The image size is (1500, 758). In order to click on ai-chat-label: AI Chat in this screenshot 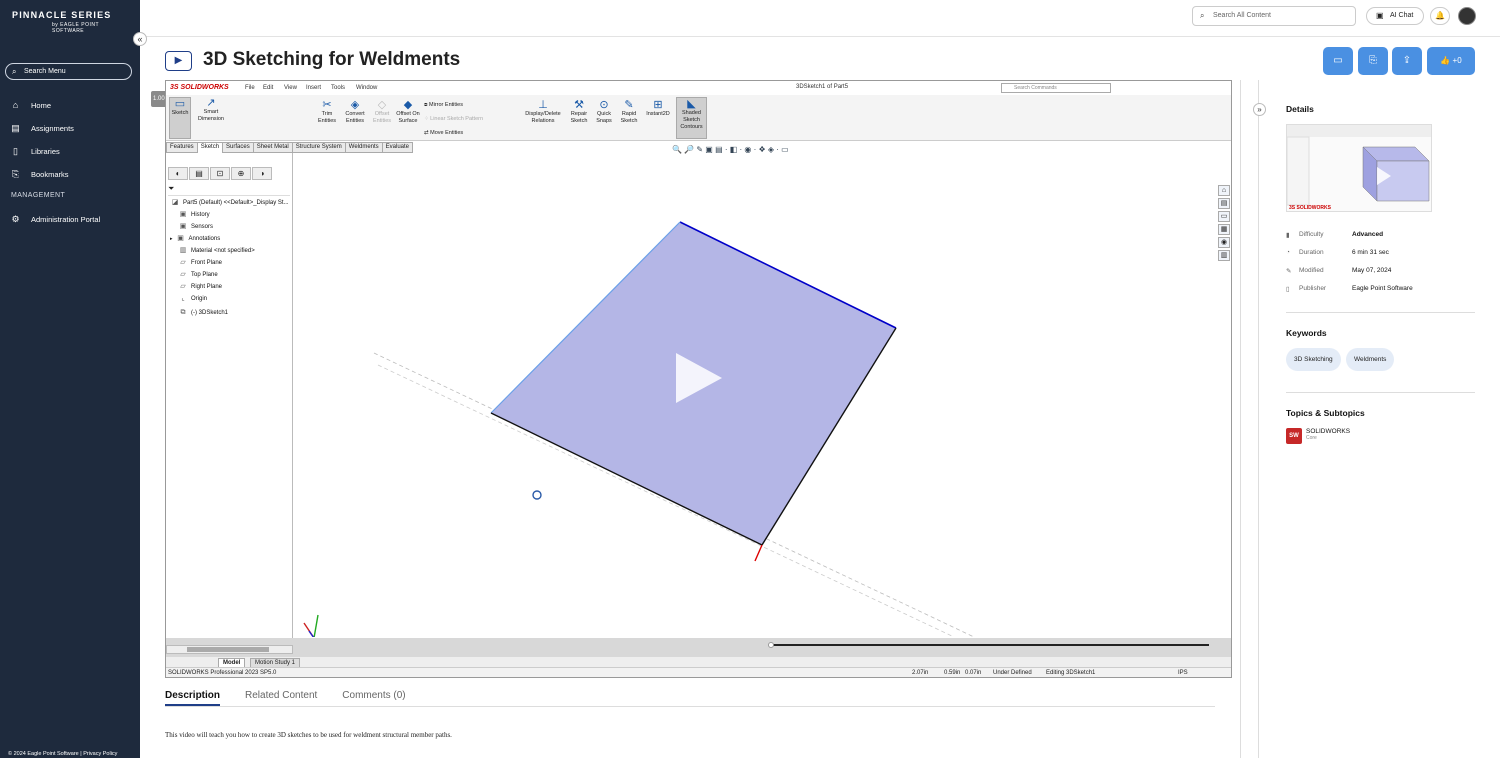, I will do `click(1402, 15)`.